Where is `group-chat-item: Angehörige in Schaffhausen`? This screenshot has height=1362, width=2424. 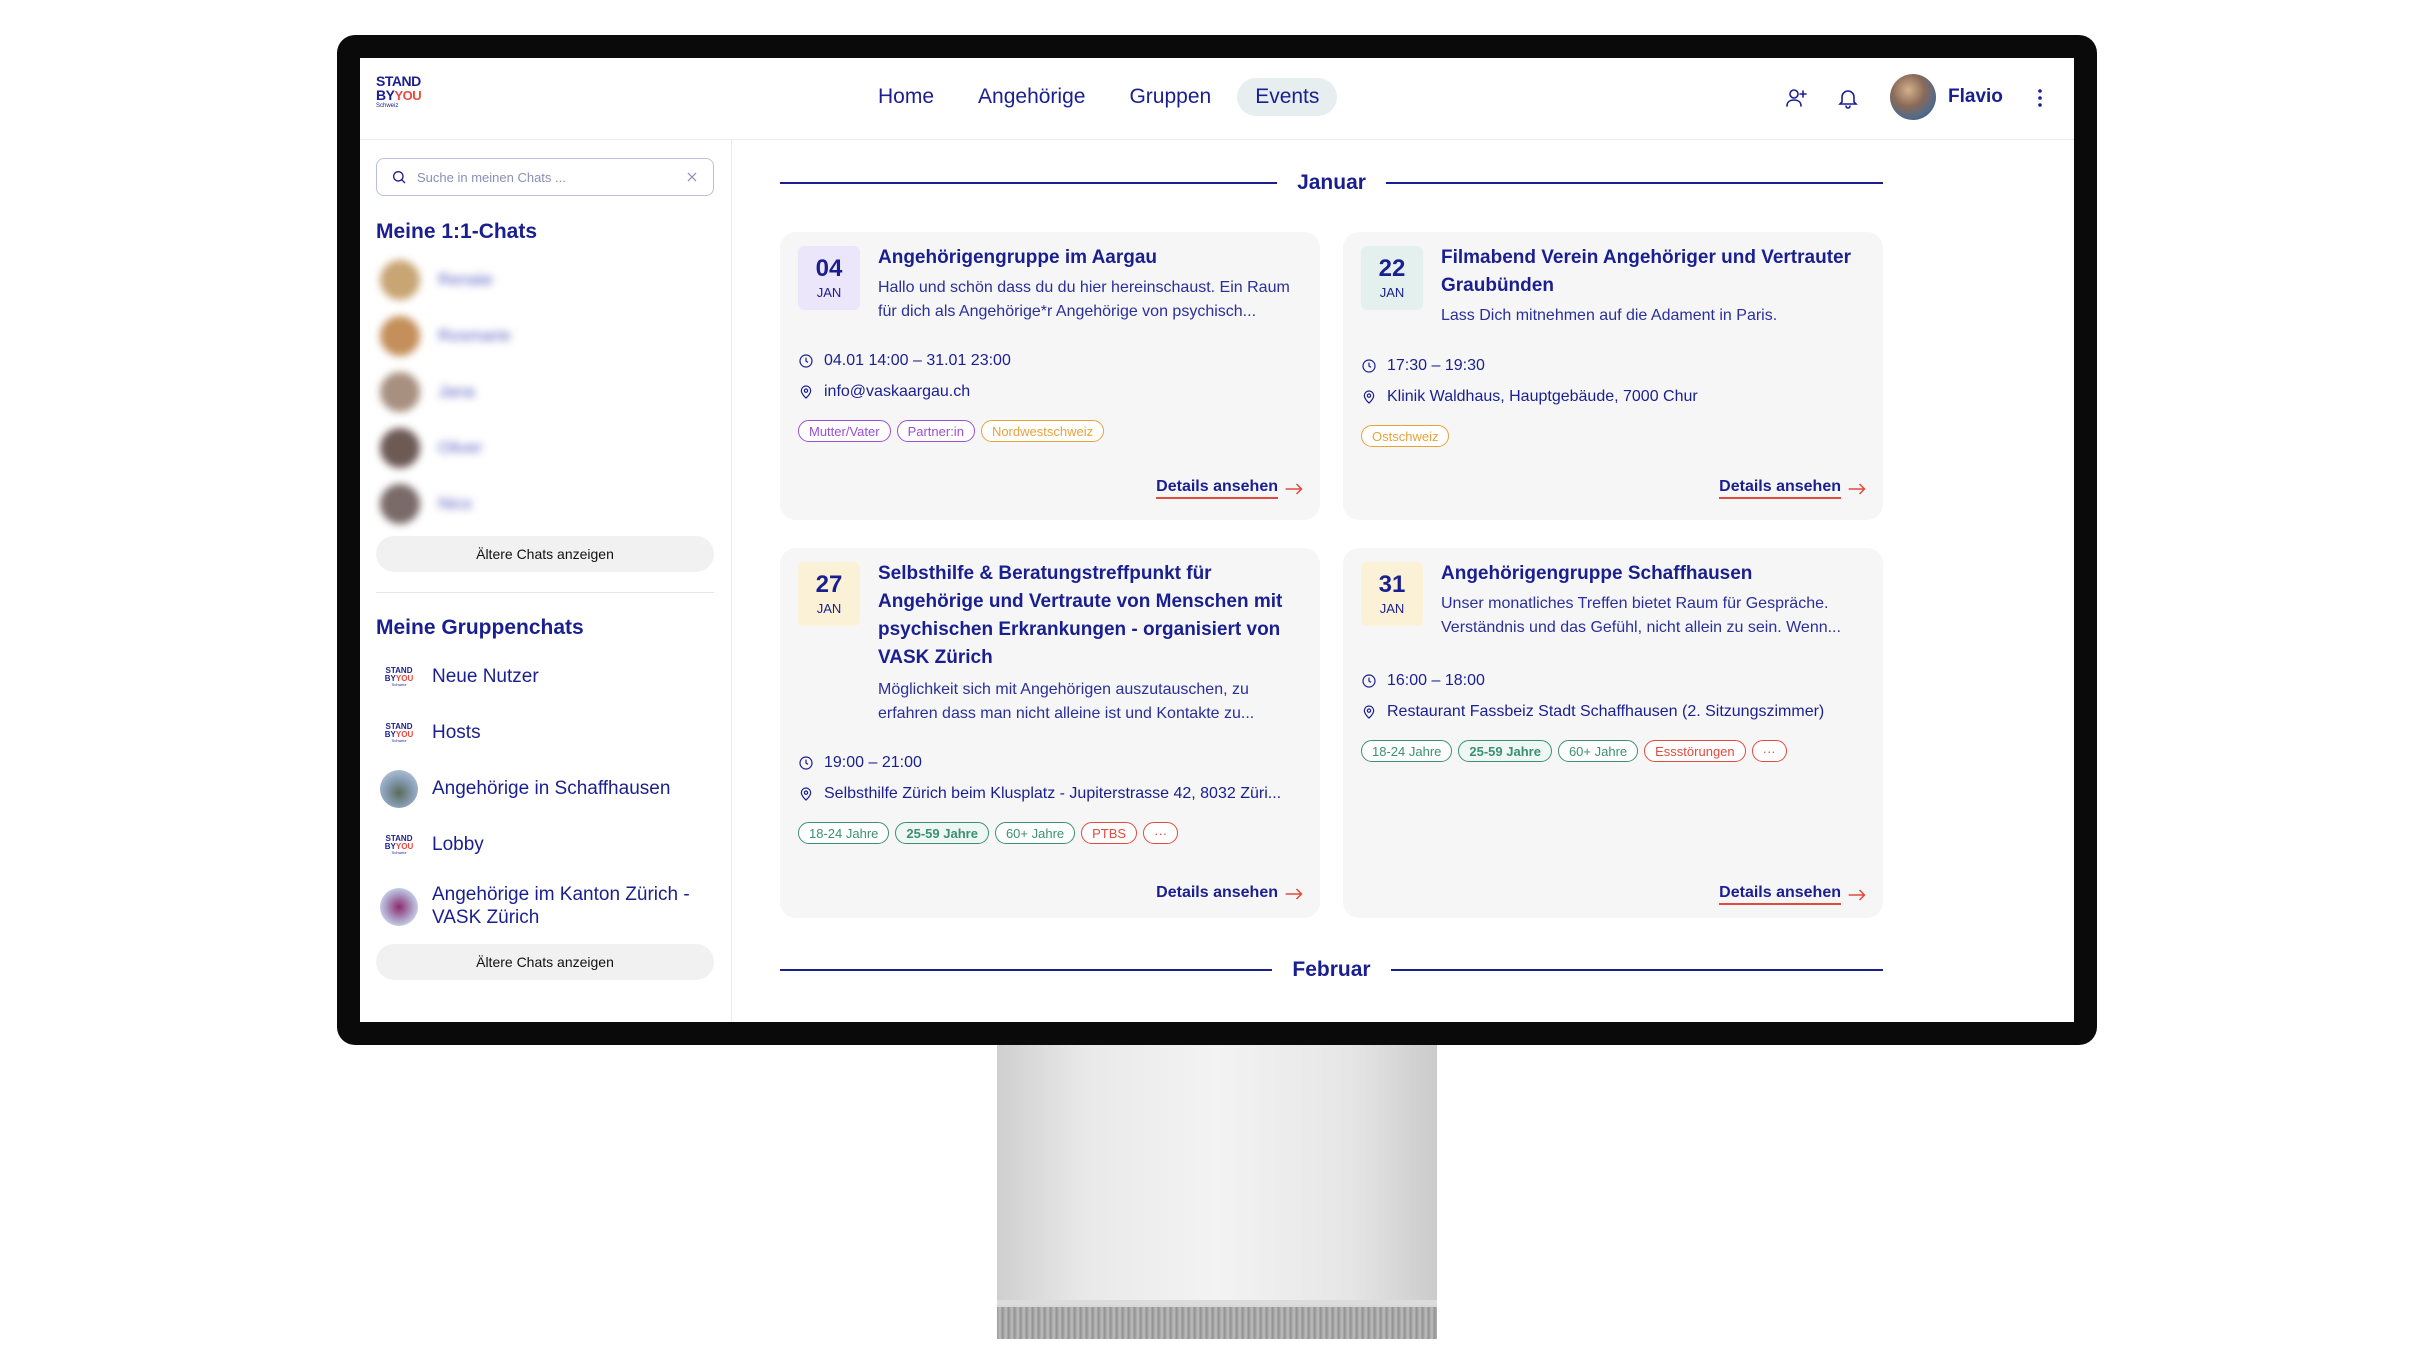
group-chat-item: Angehörige in Schaffhausen is located at coordinates (525, 789).